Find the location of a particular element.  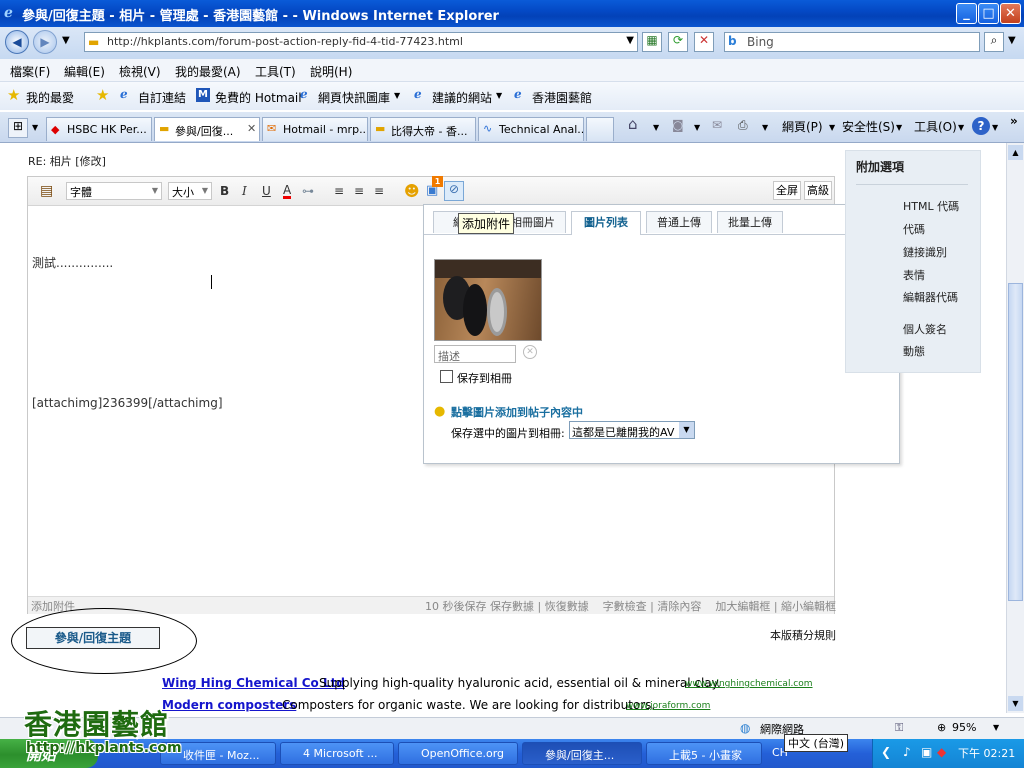

close-button: ✕ is located at coordinates (1010, 13).